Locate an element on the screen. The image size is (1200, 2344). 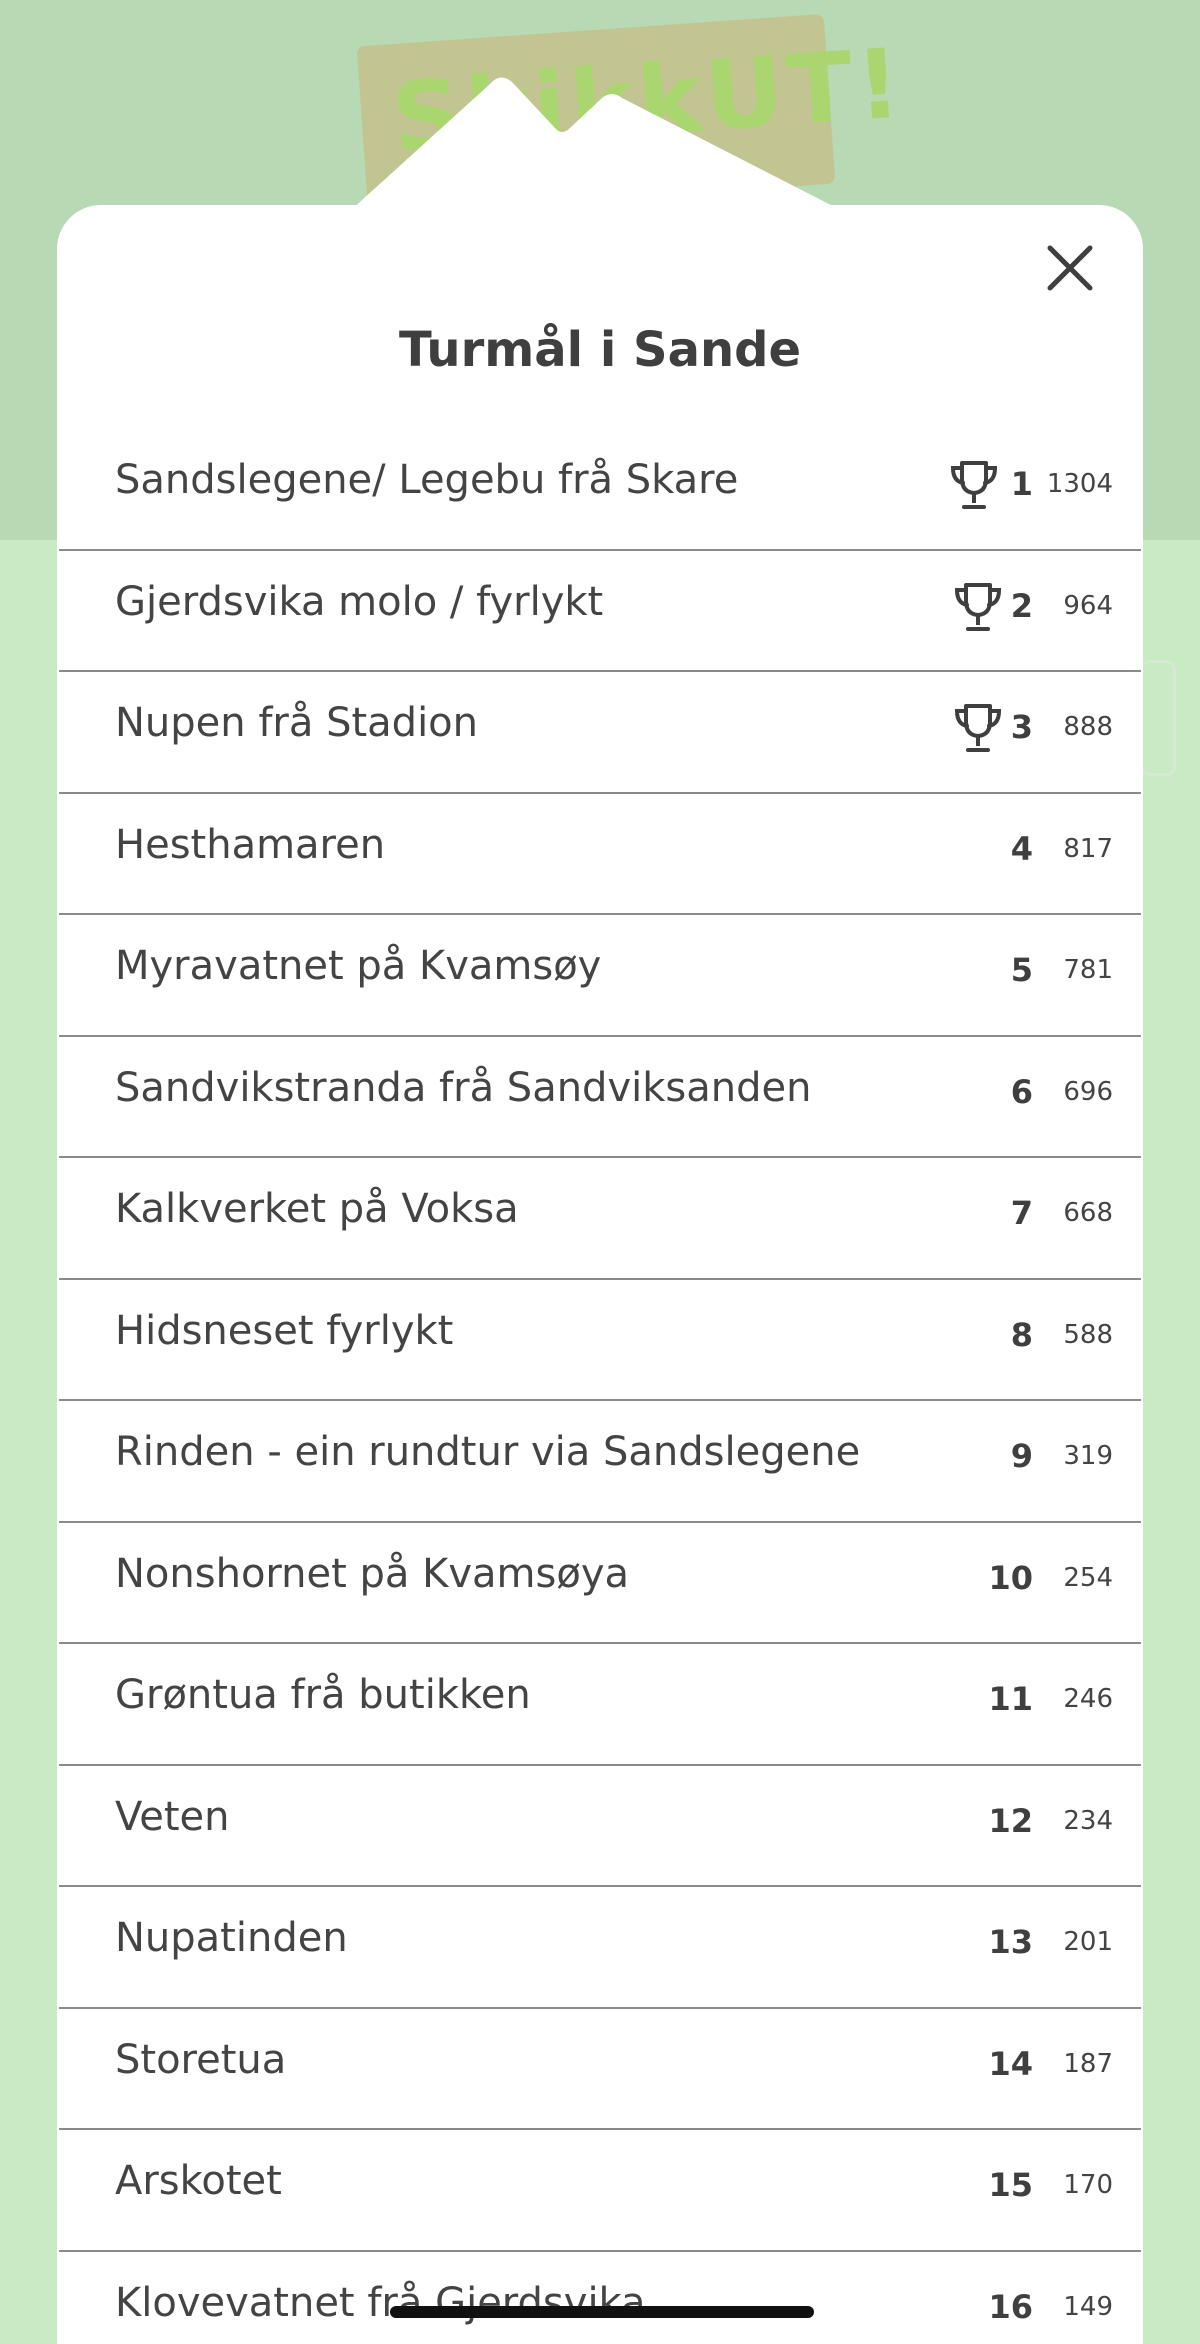
list-item-name: Kalkverket på Voksa is located at coordinates (317, 1209).